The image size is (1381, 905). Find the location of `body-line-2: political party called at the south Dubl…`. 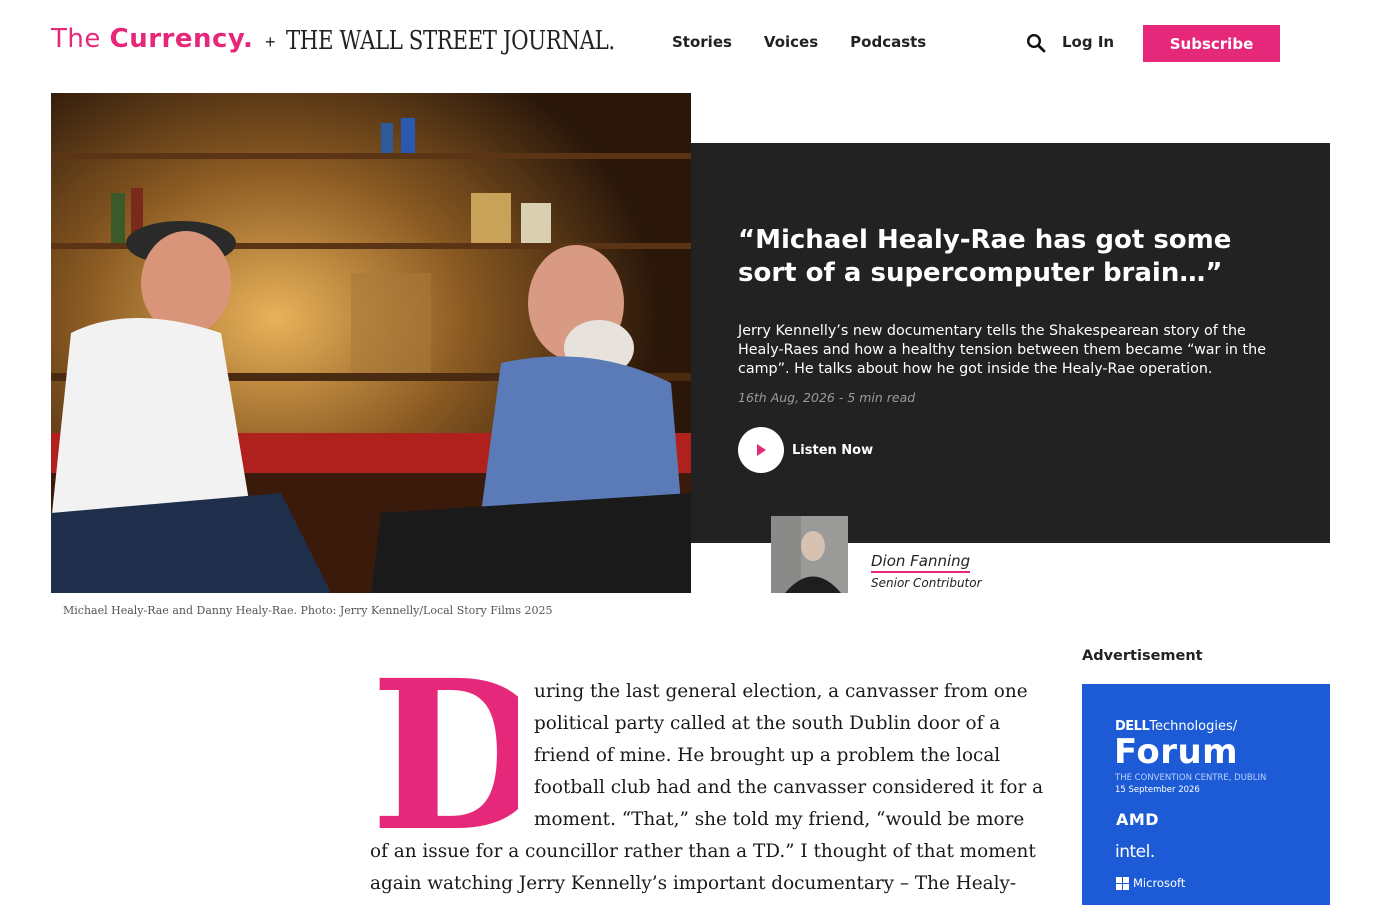

body-line-2: political party called at the south Dubl… is located at coordinates (767, 723).